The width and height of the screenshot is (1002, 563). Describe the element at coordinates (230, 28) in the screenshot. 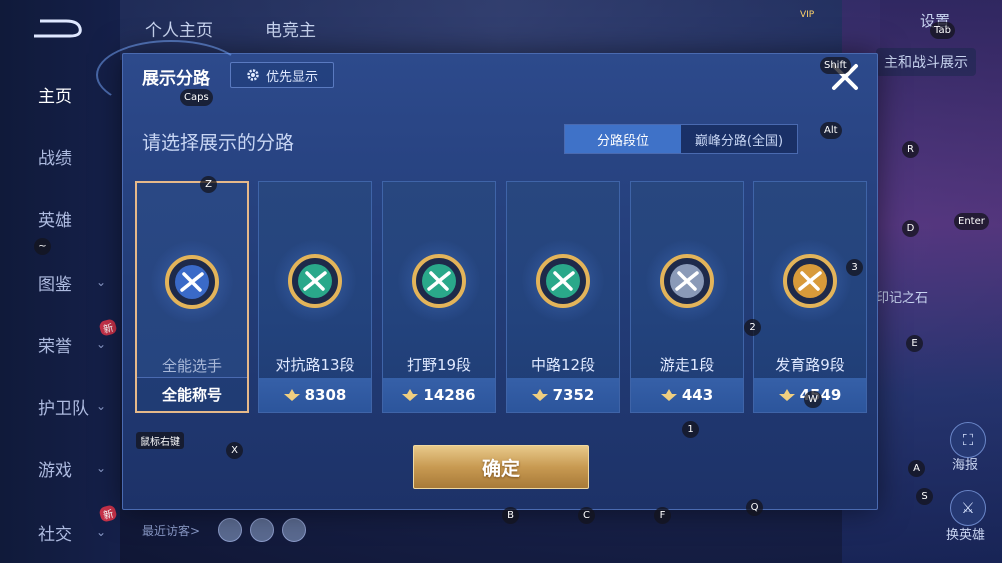

I see `top-nav: 个人主页 电竞主` at that location.